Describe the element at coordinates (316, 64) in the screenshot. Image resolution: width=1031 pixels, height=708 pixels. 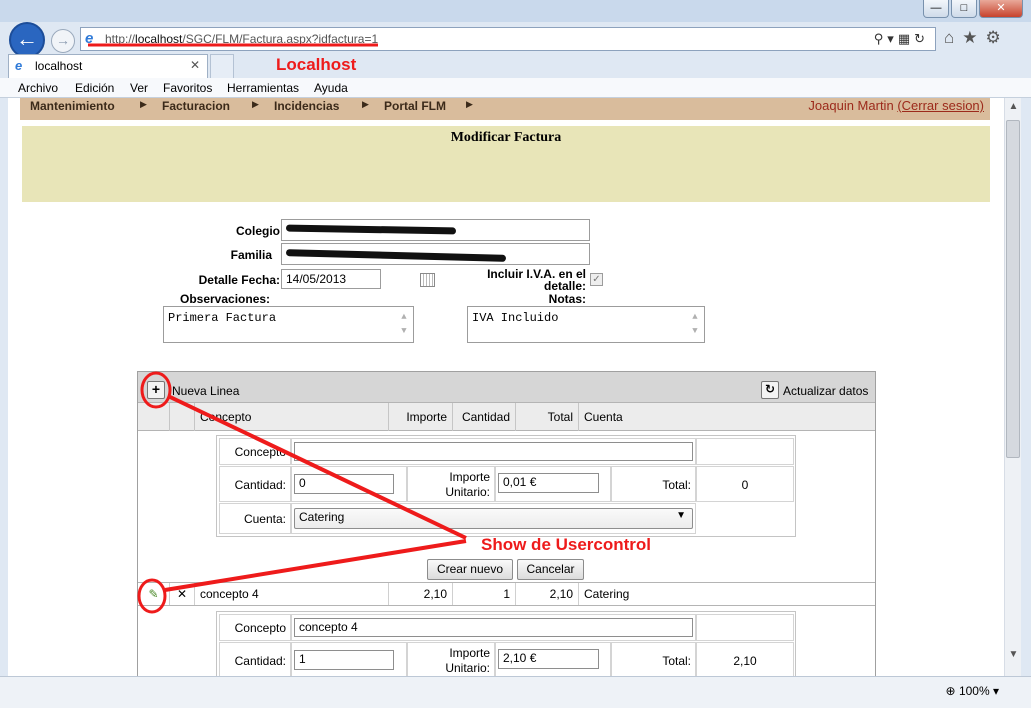
I see `localhost-annotation-label: Localhost` at that location.